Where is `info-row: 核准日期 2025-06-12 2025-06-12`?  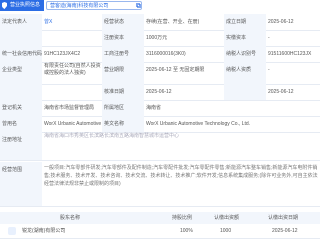
info-row: 核准日期 2025-06-12 2025-06-12 is located at coordinates (160, 92).